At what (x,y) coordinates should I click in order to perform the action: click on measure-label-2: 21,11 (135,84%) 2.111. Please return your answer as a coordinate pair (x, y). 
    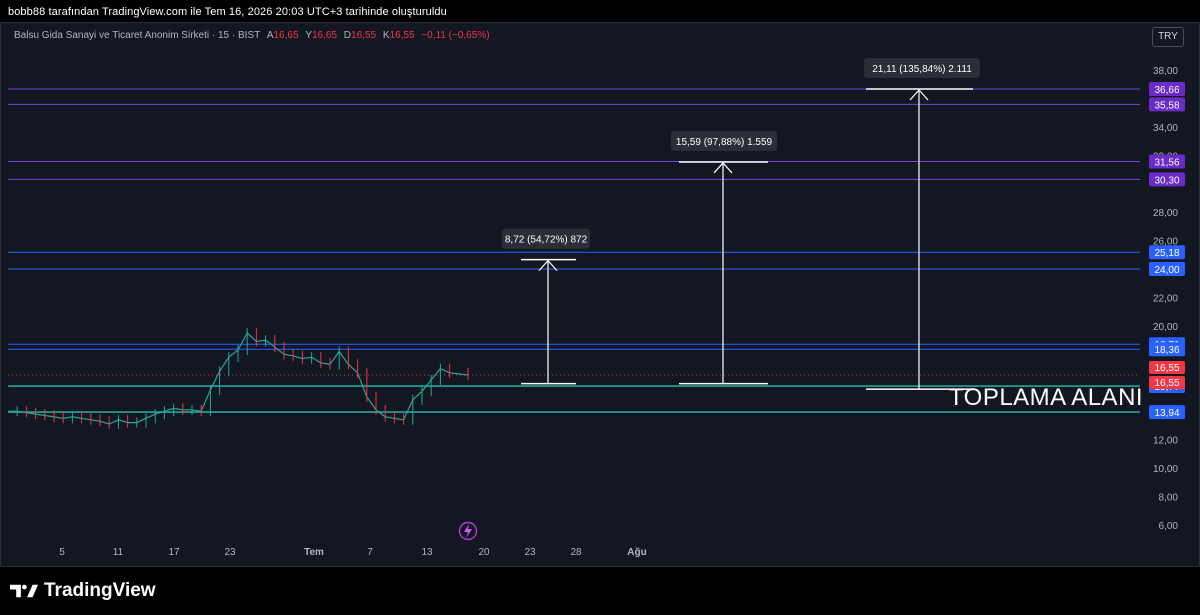
    Looking at the image, I should click on (922, 69).